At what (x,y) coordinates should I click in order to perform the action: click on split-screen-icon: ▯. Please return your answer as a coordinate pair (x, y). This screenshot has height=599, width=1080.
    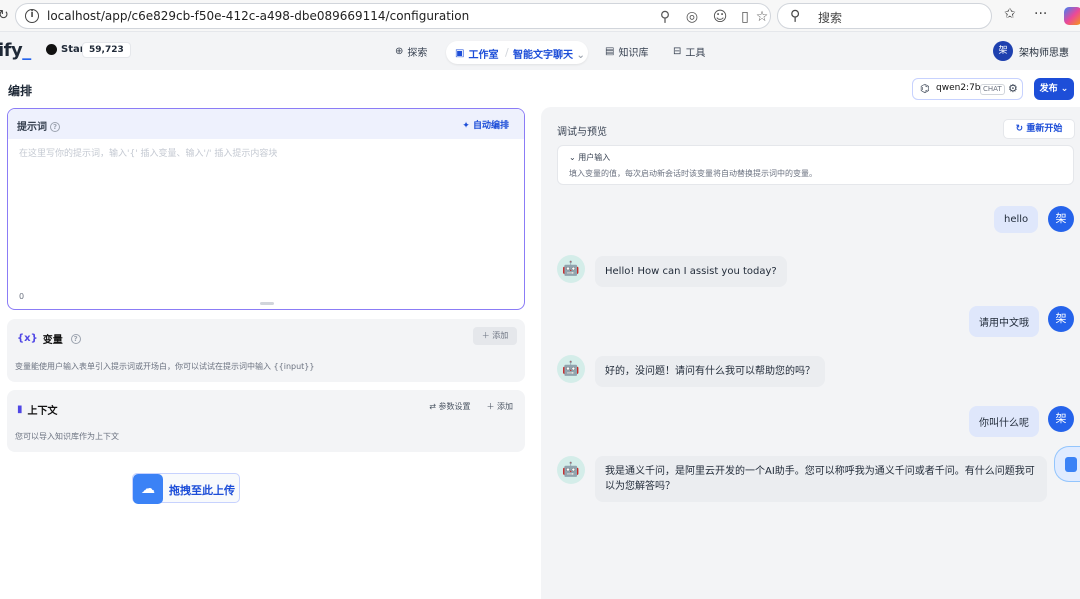
    Looking at the image, I should click on (745, 17).